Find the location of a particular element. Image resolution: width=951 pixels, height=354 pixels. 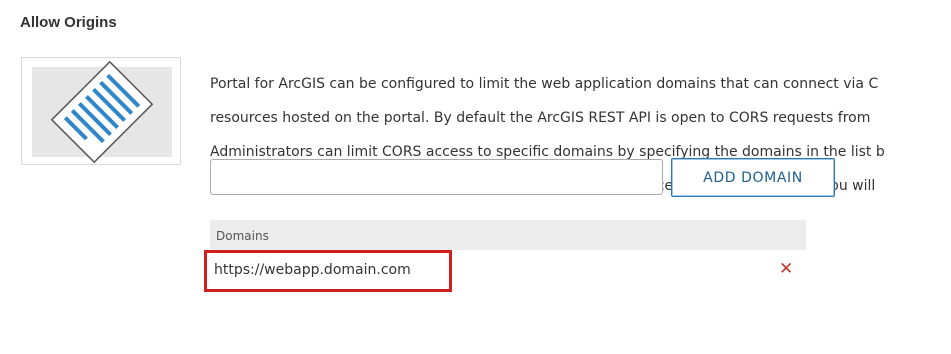

table-row: https://webapp.domain.com ✕ is located at coordinates (505, 271).